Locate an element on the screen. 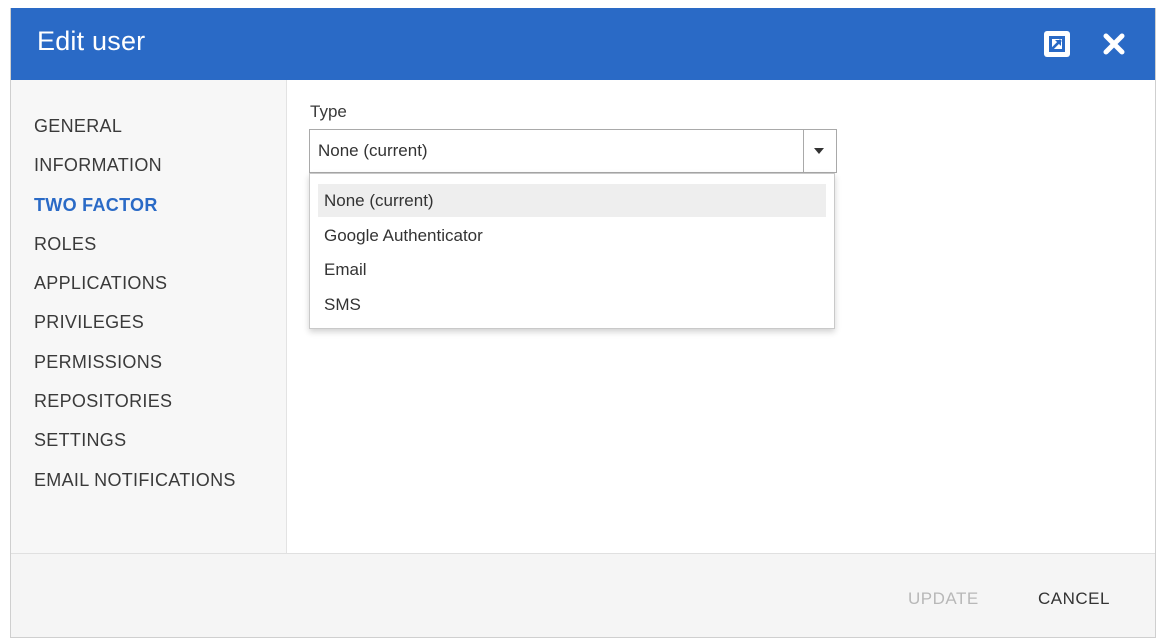 This screenshot has width=1160, height=639. close-button is located at coordinates (1114, 44).